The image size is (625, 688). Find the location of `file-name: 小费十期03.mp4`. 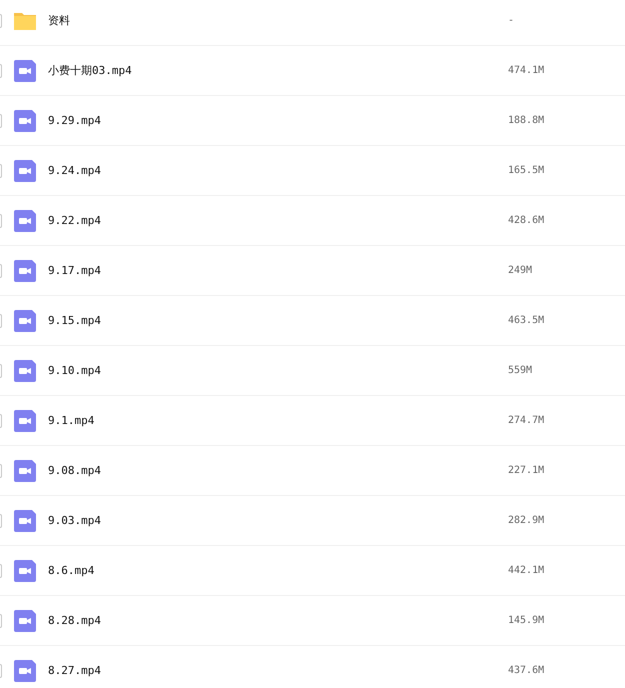

file-name: 小费十期03.mp4 is located at coordinates (278, 70).